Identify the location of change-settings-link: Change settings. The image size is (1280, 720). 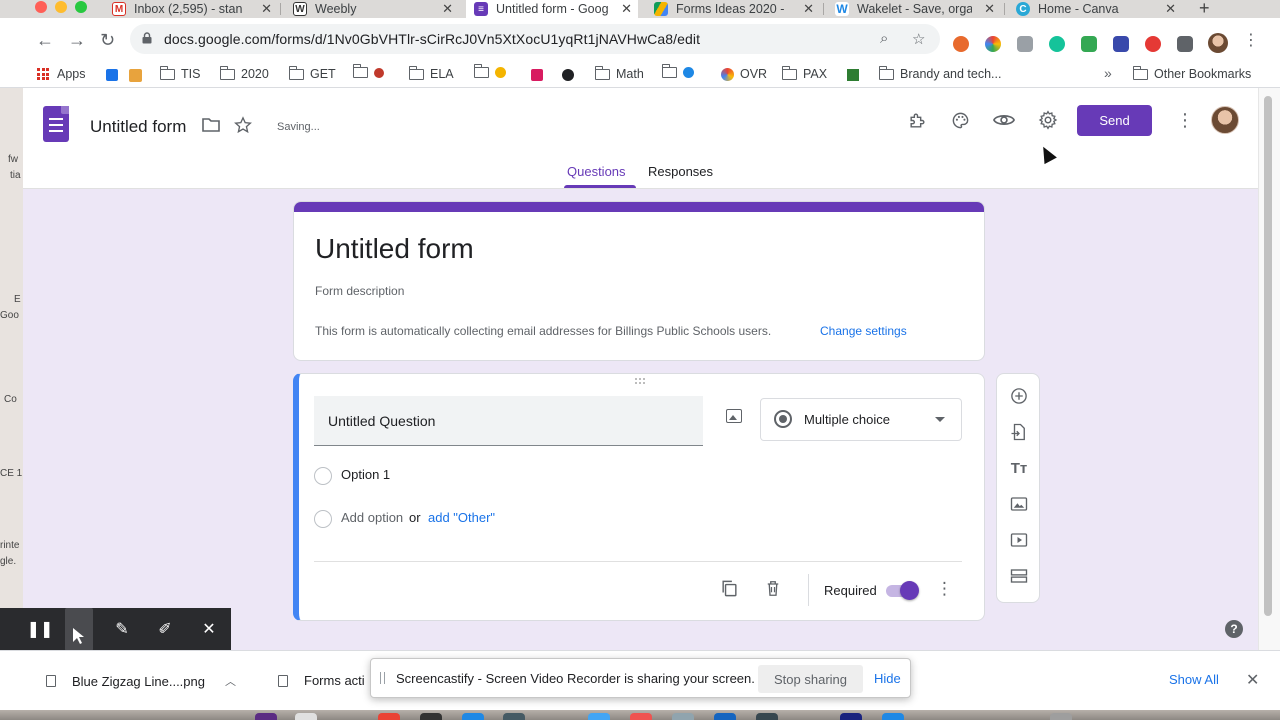
(863, 331).